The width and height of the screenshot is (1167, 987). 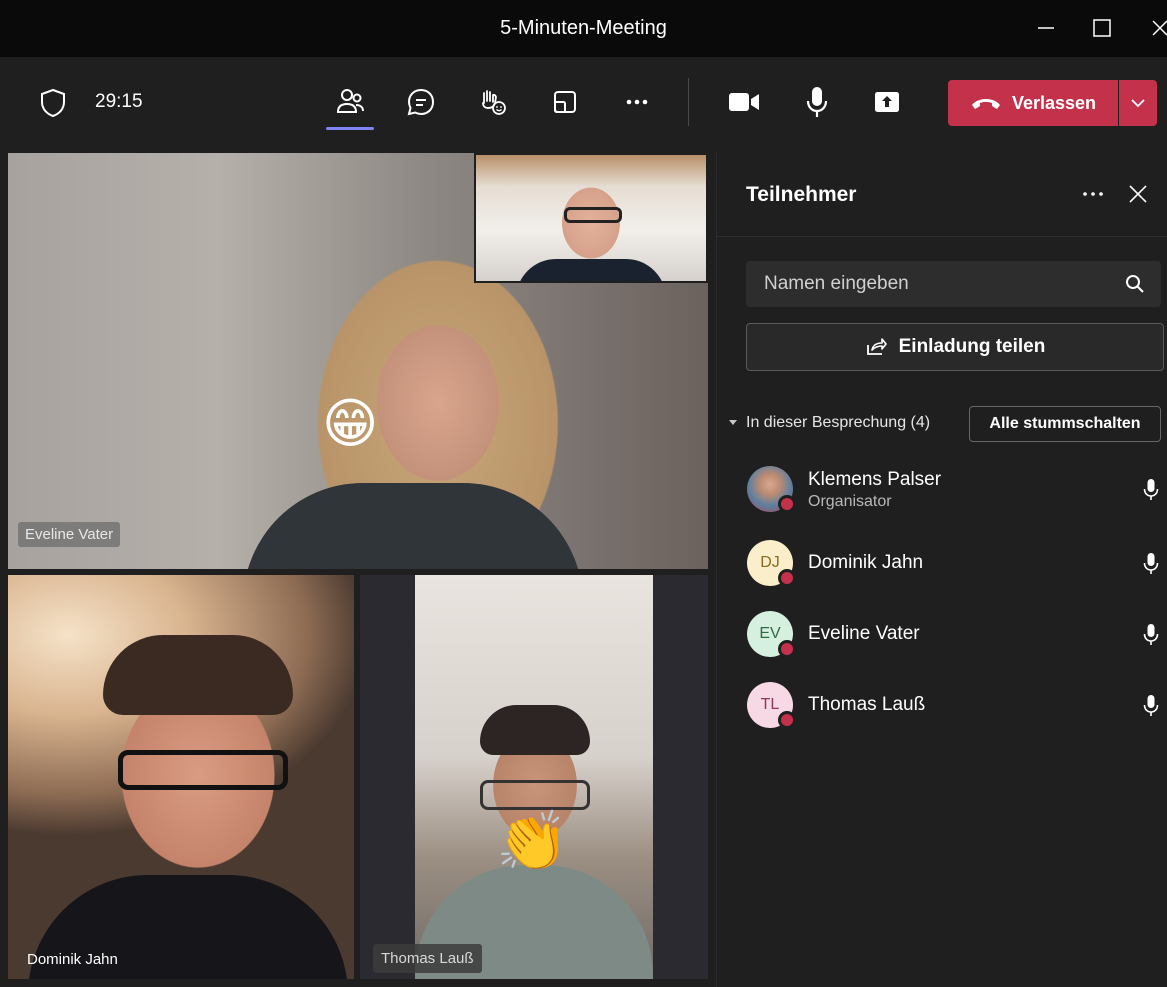 I want to click on chevron-down-icon, so click(x=1138, y=103).